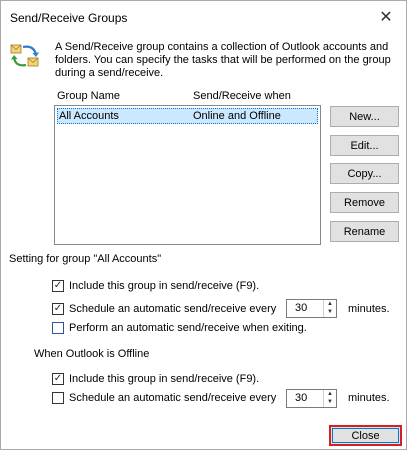 The image size is (407, 450). Describe the element at coordinates (58, 379) in the screenshot. I see `include-offline-checkbox: ✓` at that location.